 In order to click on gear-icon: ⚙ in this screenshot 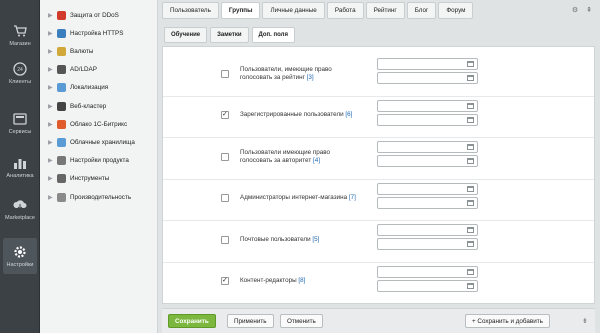, I will do `click(575, 10)`.